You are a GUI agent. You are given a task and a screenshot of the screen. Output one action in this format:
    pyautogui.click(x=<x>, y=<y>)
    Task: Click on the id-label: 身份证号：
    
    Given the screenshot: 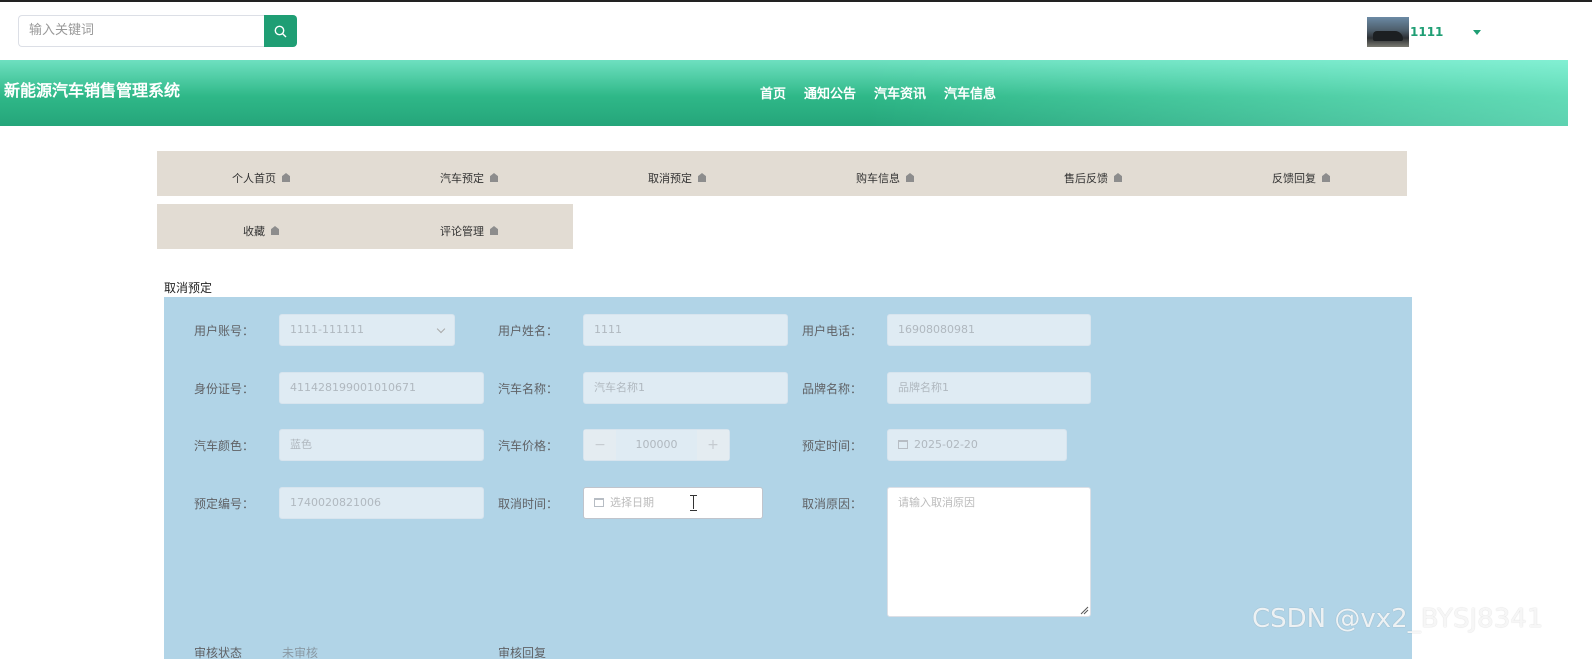 What is the action you would take?
    pyautogui.click(x=223, y=389)
    